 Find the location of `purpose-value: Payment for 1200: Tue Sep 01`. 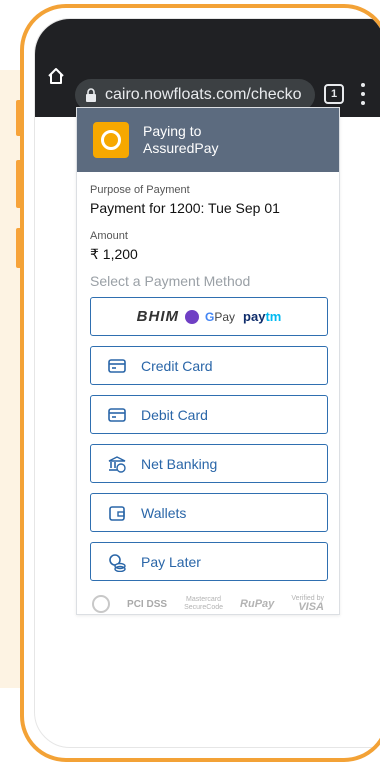

purpose-value: Payment for 1200: Tue Sep 01 is located at coordinates (185, 208).